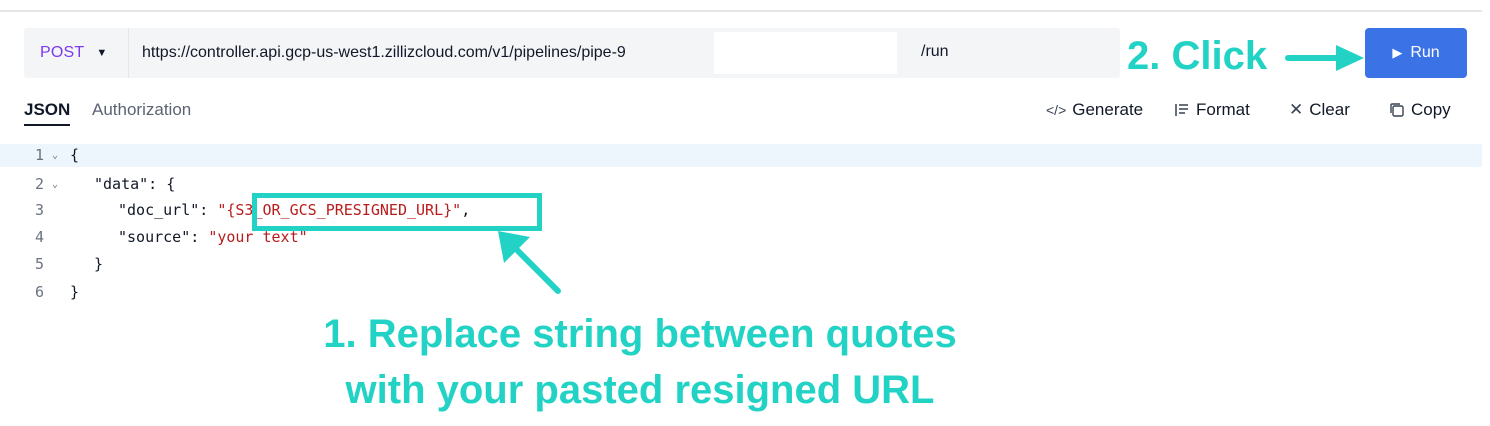  Describe the element at coordinates (141, 110) in the screenshot. I see `tab-authorization: Authorization` at that location.